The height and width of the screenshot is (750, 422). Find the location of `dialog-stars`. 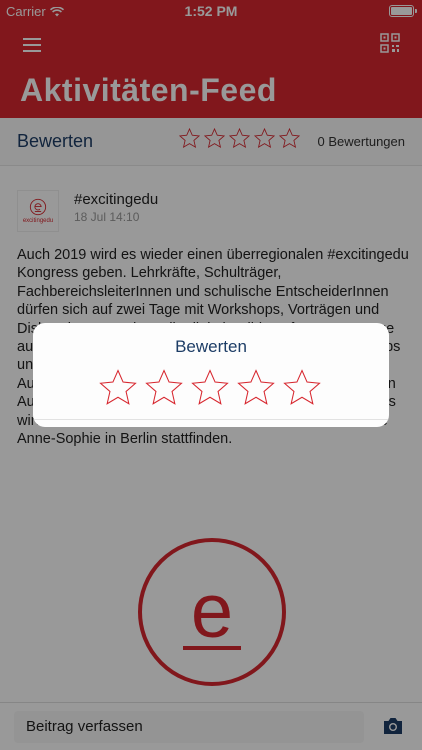

dialog-stars is located at coordinates (210, 388).